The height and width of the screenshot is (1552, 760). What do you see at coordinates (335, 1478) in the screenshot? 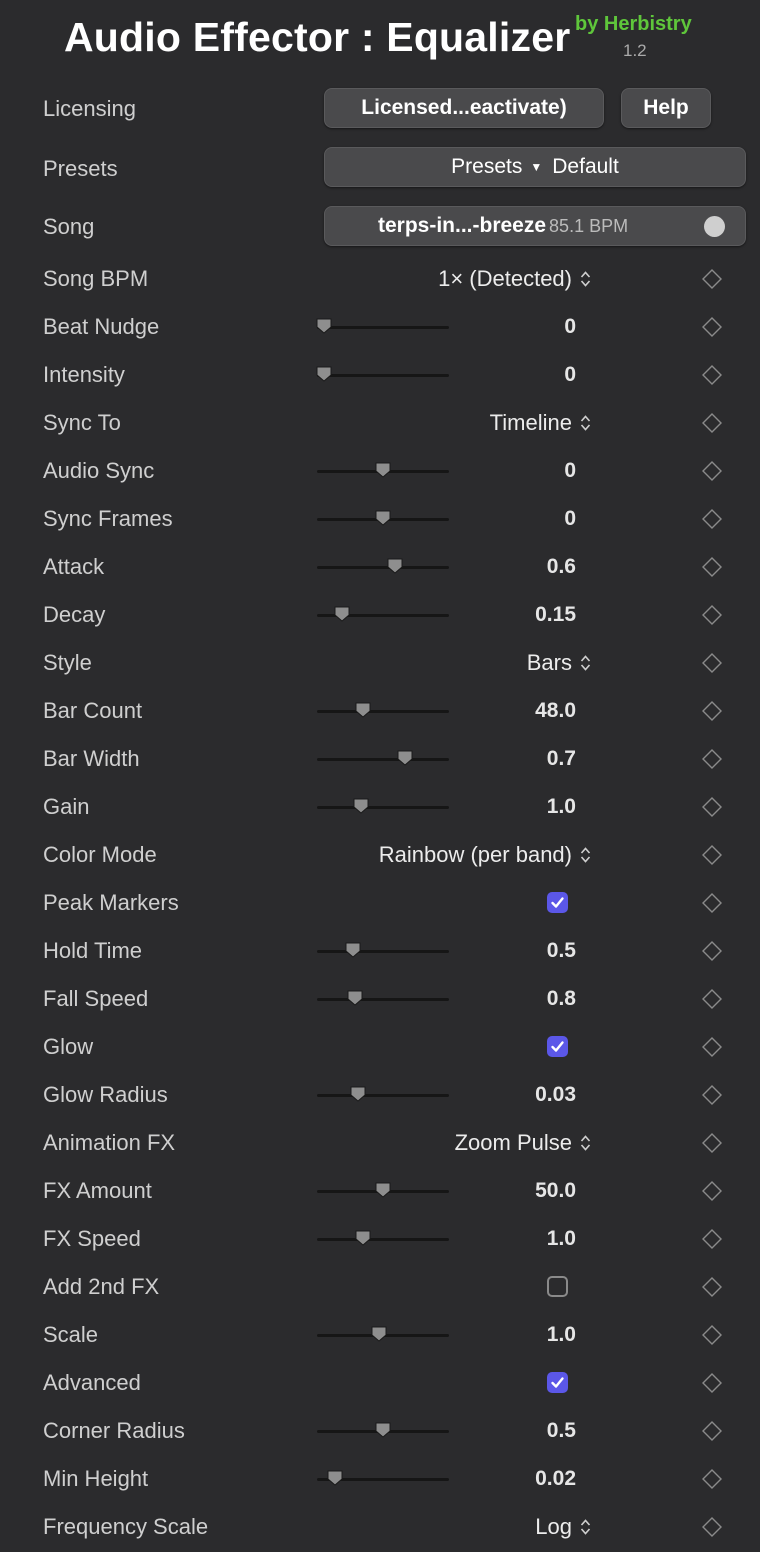
I see `min-height-slider-thumb` at bounding box center [335, 1478].